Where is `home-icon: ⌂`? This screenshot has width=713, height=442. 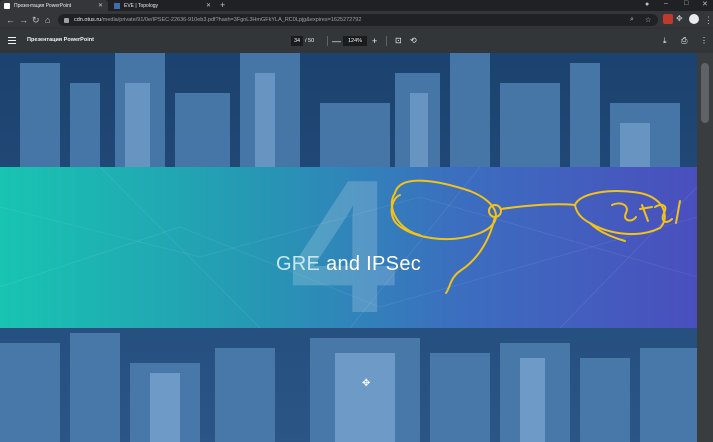
home-icon: ⌂ is located at coordinates (47, 20).